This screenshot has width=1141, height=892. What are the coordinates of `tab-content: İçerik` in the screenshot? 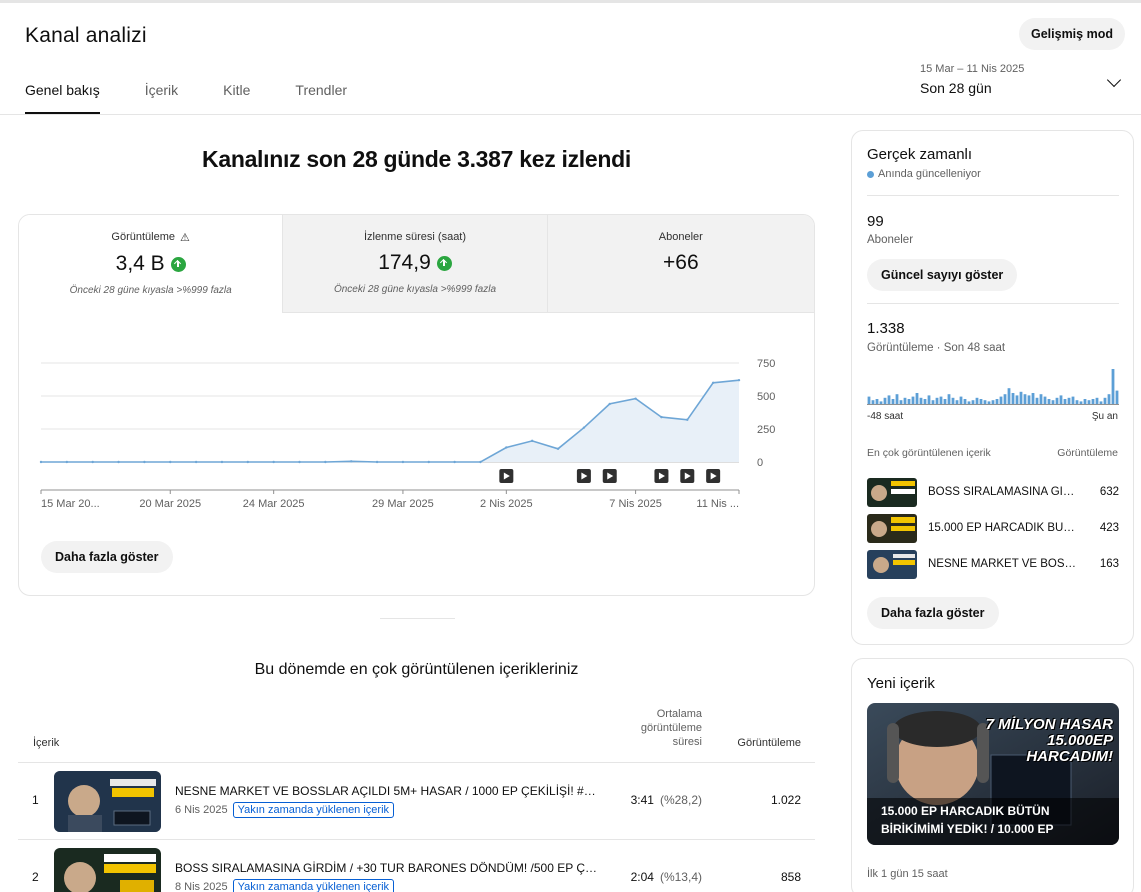 It's located at (161, 98).